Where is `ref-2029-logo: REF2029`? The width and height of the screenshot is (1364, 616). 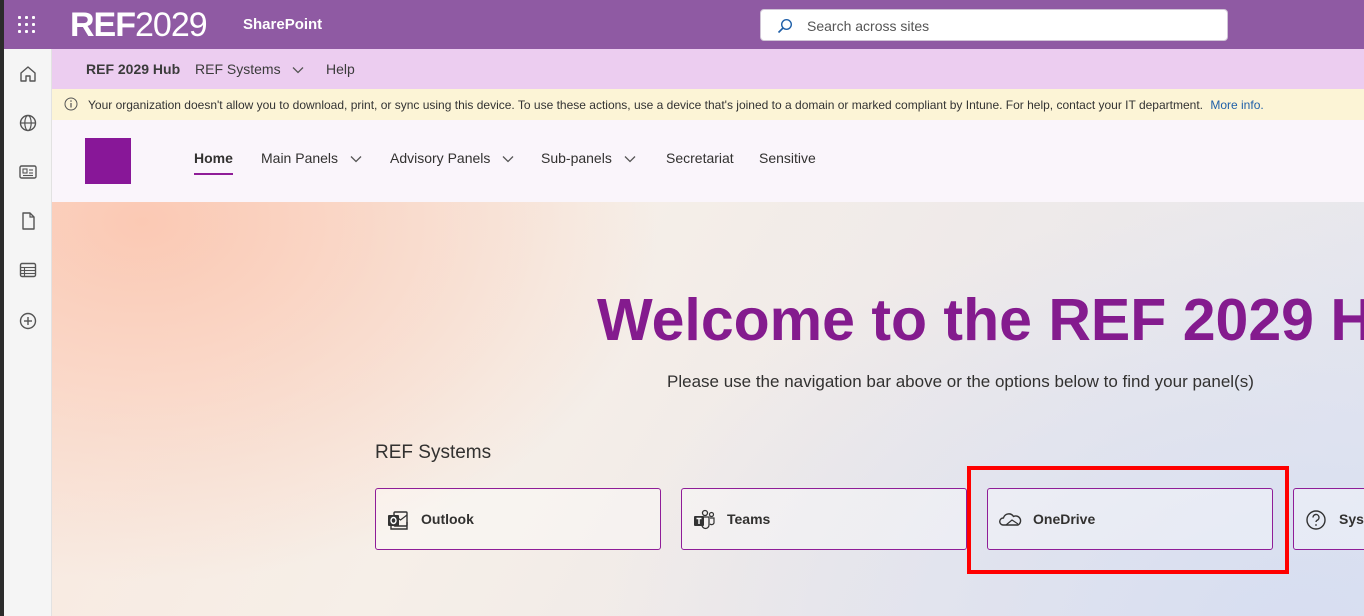
ref-2029-logo: REF2029 is located at coordinates (139, 25).